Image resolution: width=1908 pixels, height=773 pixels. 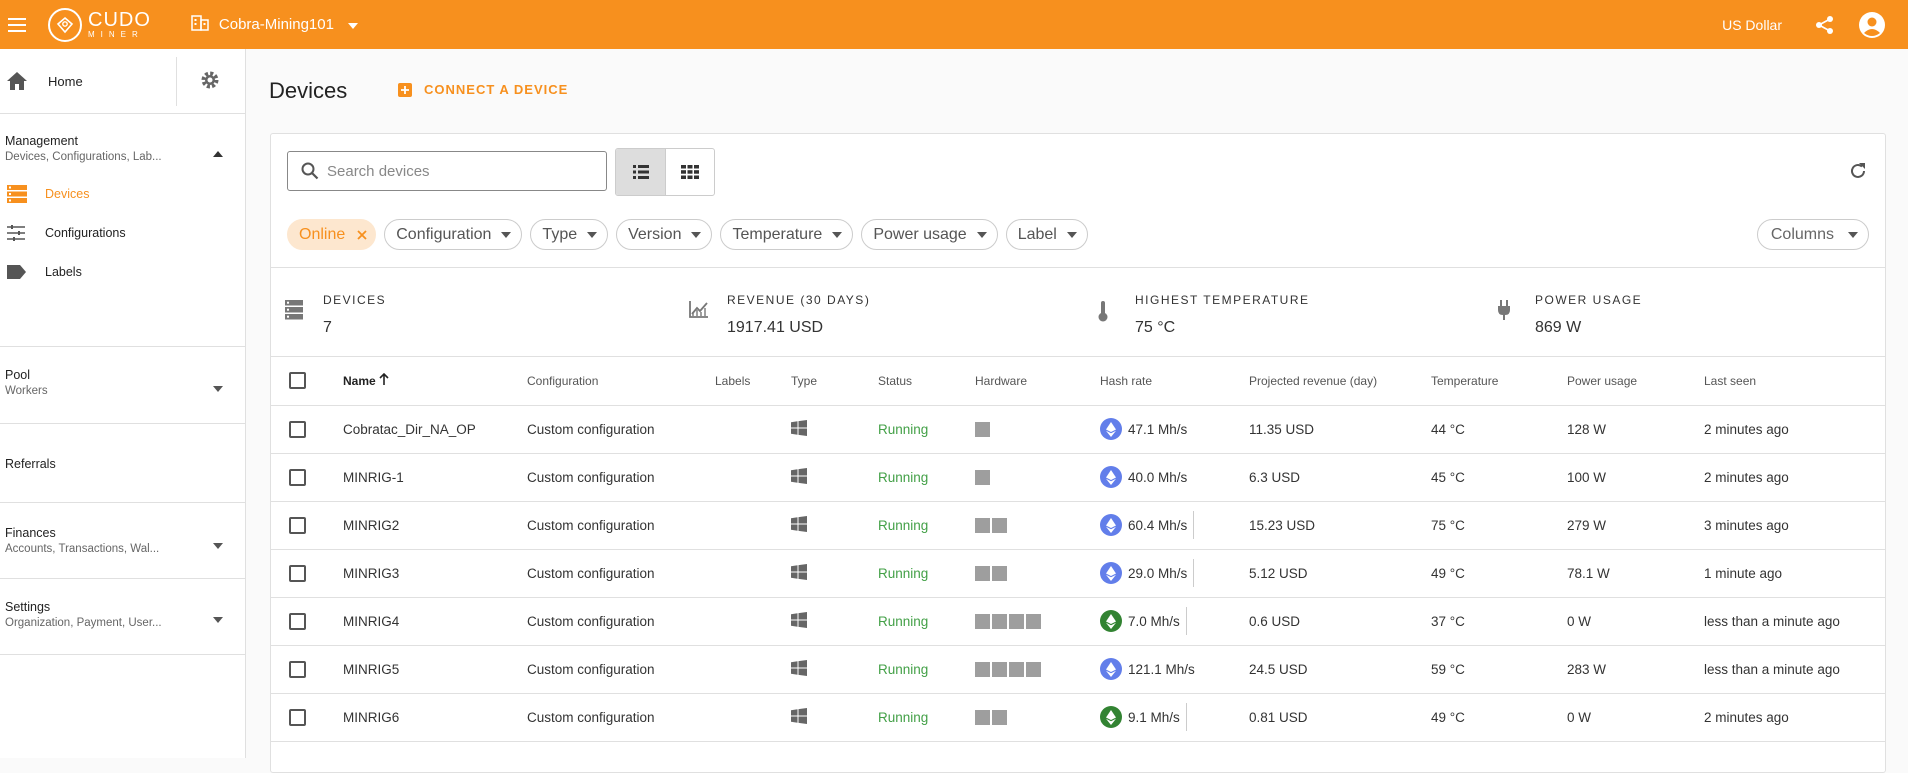 I want to click on stat-label: POWER USAGE, so click(x=1589, y=300).